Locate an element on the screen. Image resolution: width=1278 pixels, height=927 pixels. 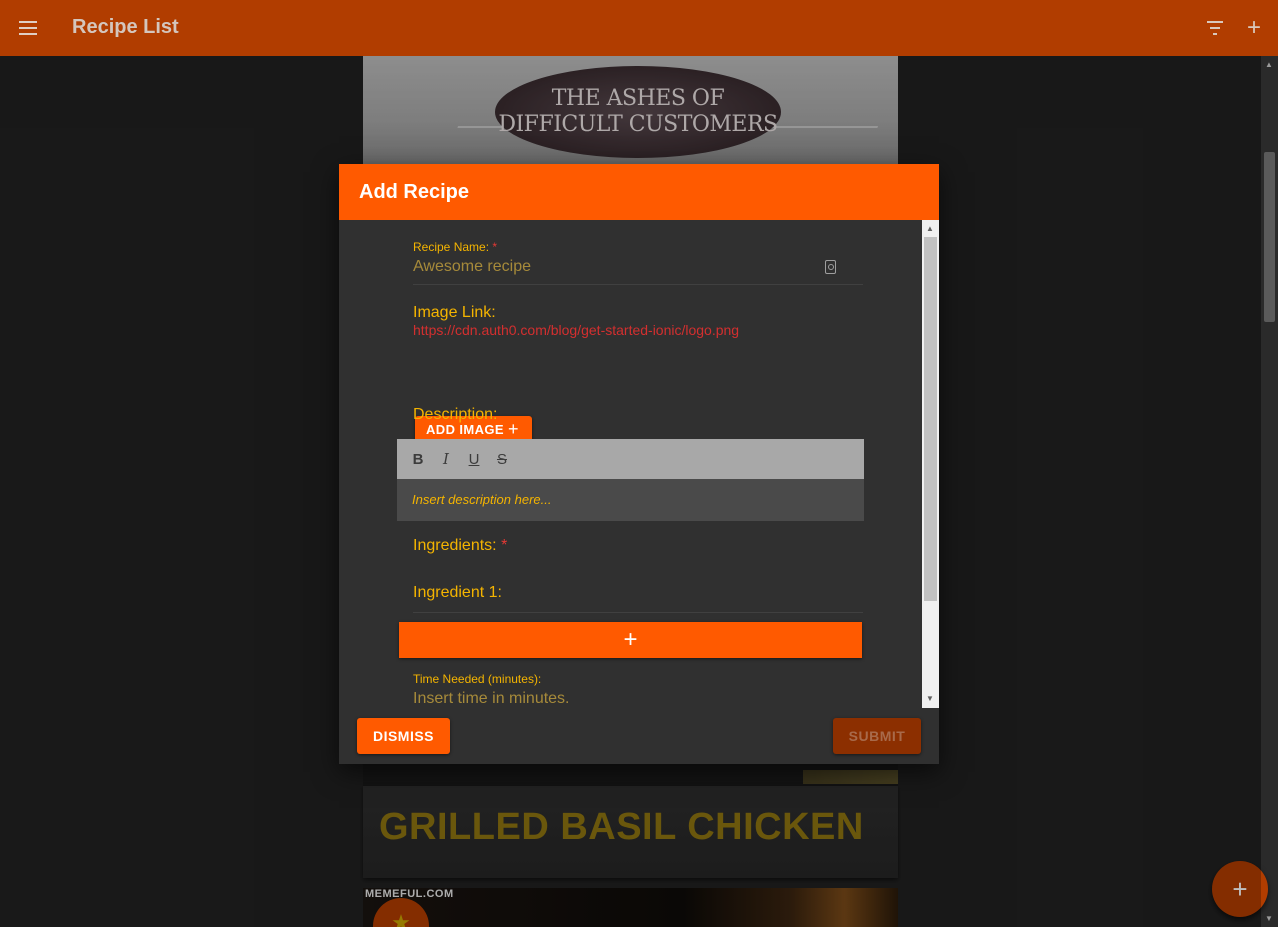
ingredient-1-label: Ingredient 1: is located at coordinates (457, 593).